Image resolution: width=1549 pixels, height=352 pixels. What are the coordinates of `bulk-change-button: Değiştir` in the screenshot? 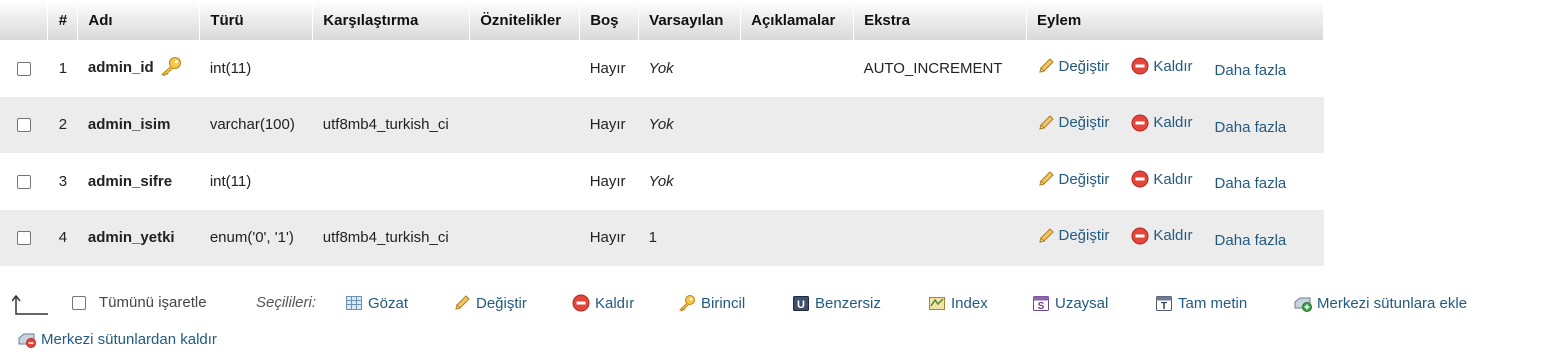 It's located at (490, 303).